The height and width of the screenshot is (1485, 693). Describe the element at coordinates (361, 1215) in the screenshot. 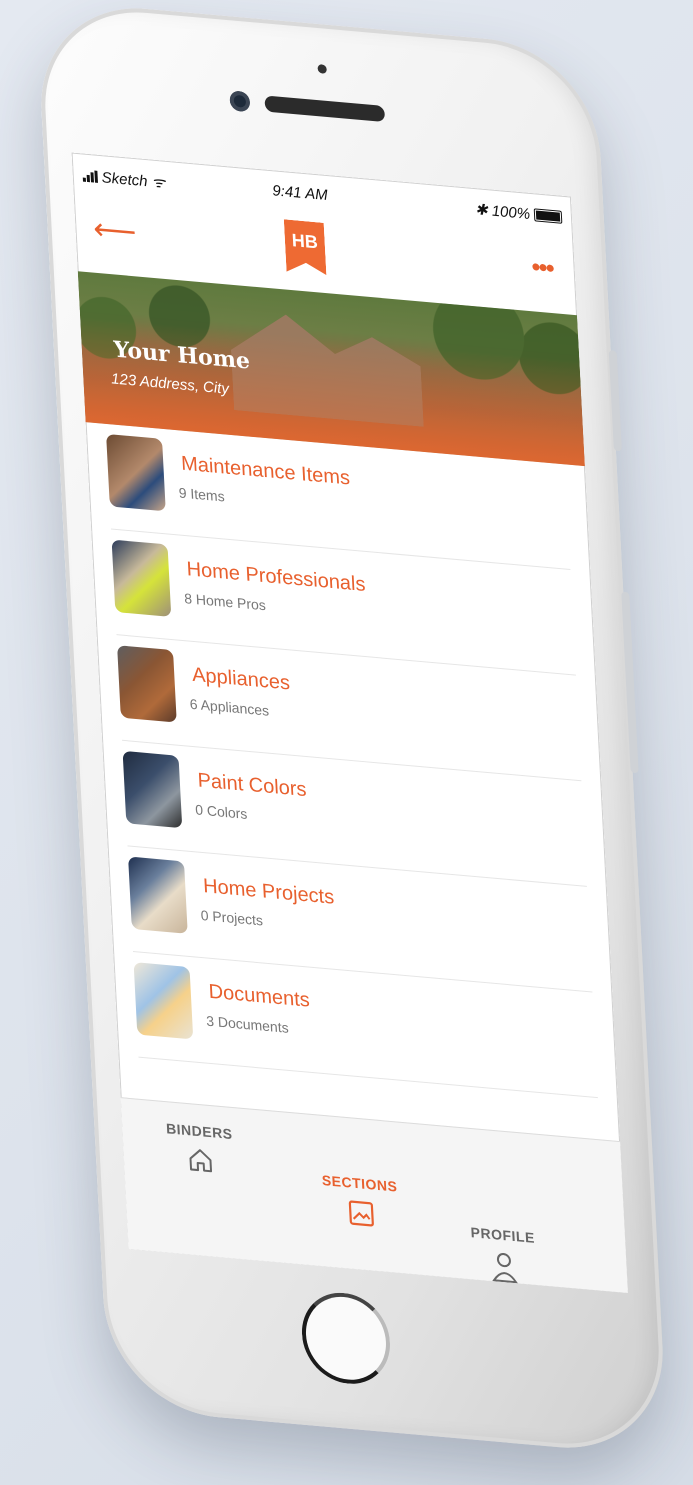

I see `image-icon` at that location.